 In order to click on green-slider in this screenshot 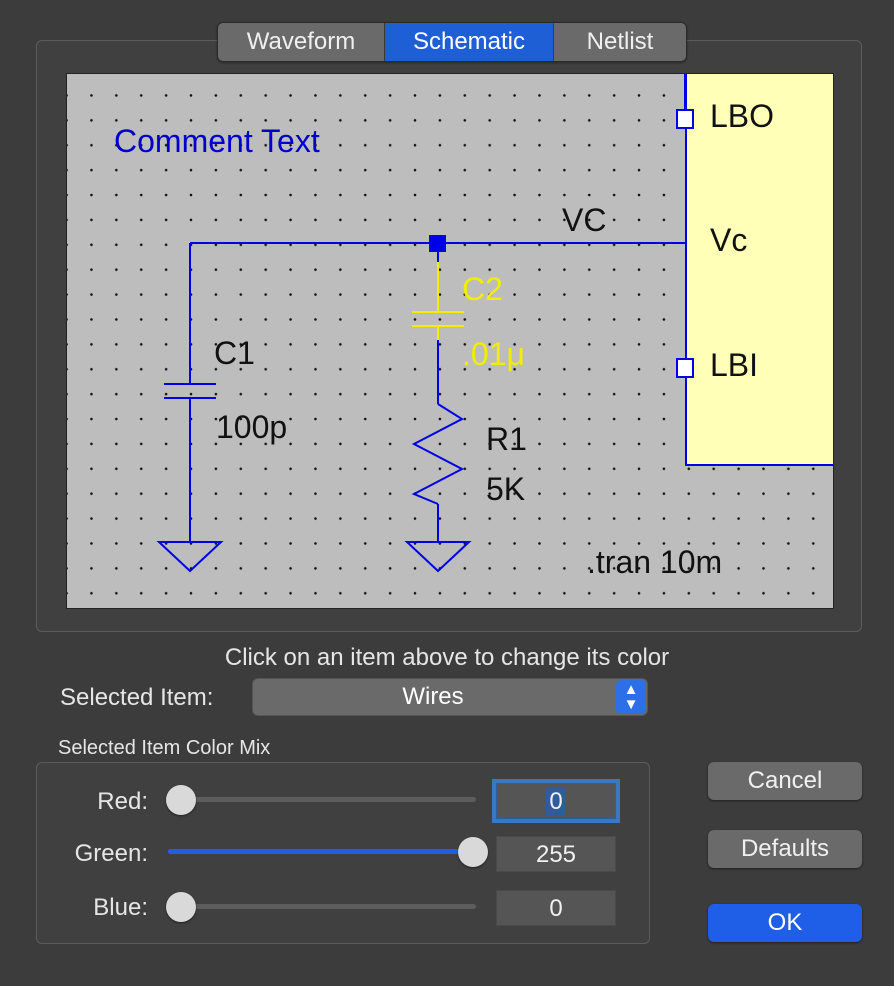, I will do `click(322, 851)`.